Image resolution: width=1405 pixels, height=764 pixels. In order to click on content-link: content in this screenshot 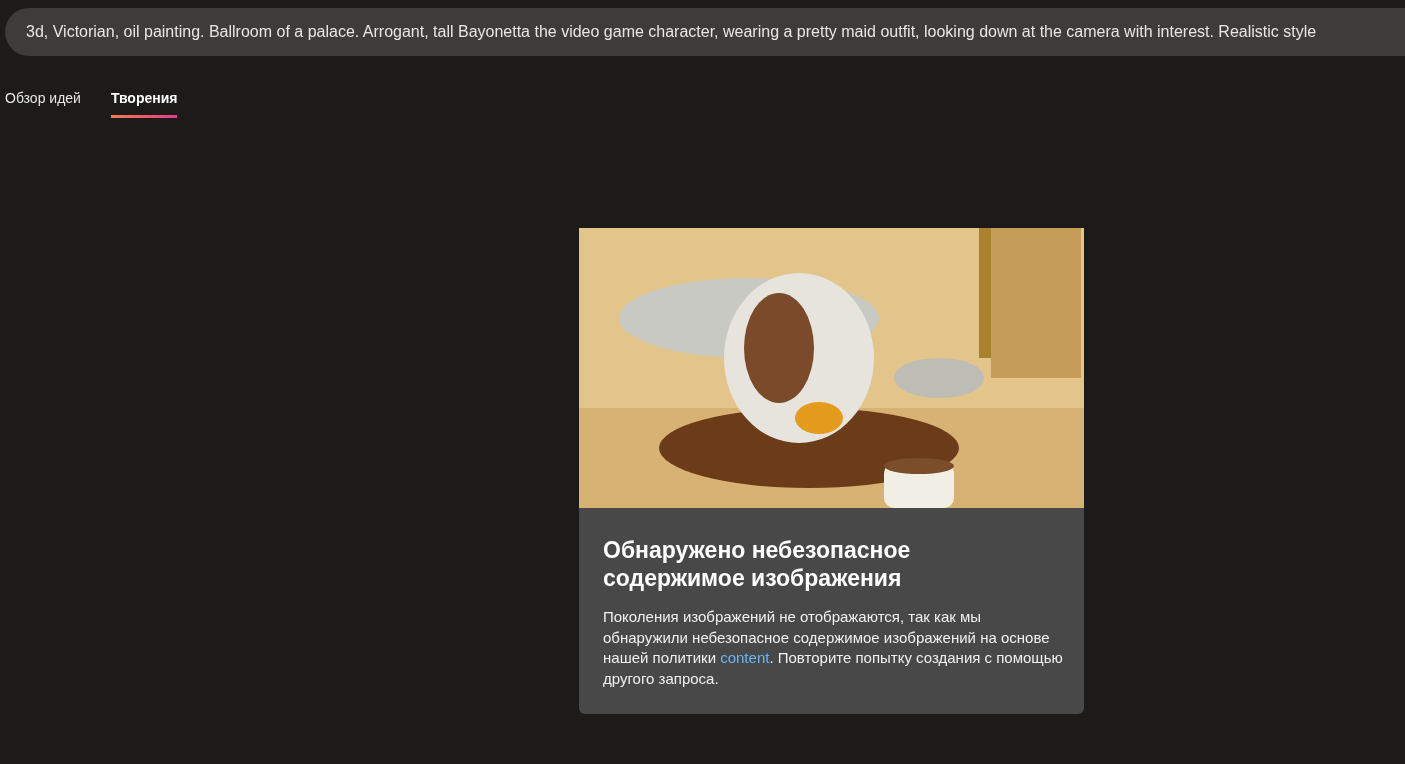, I will do `click(745, 657)`.